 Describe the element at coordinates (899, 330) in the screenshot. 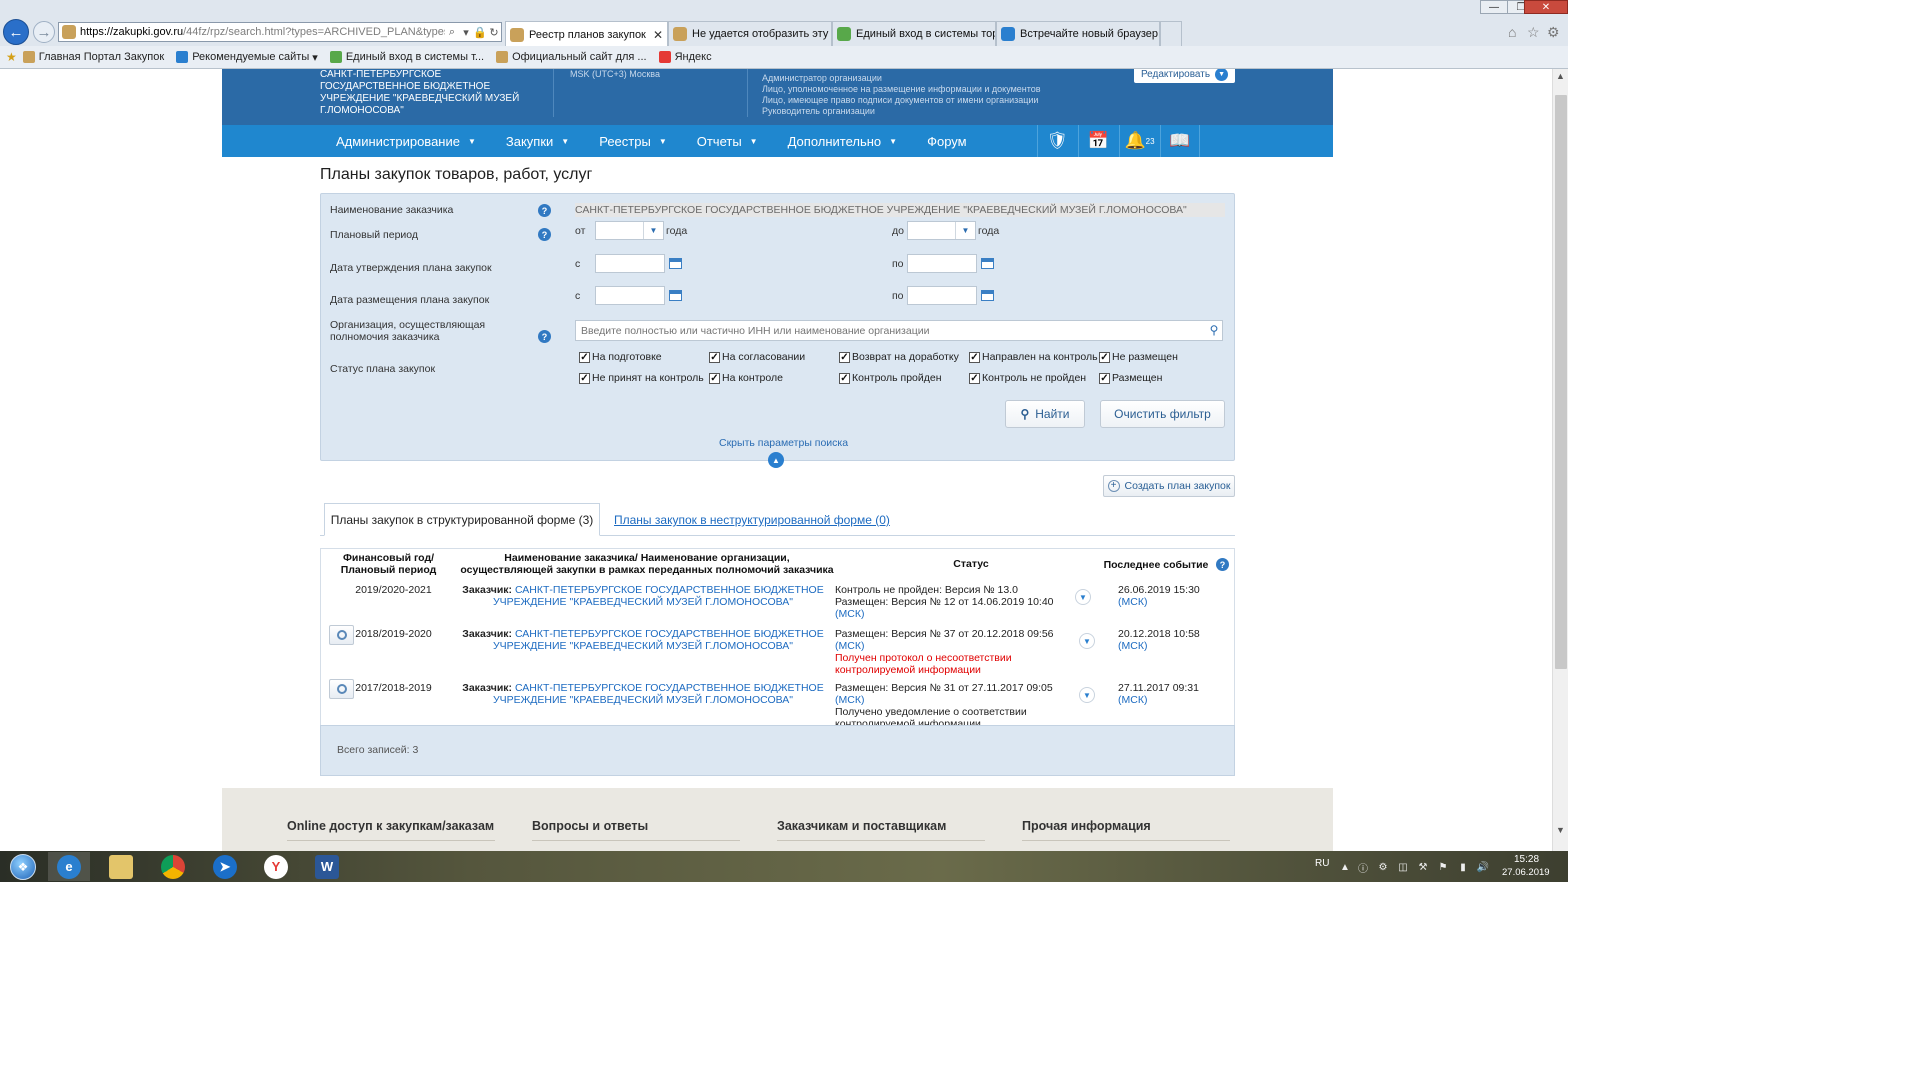

I see `org-search-input` at that location.